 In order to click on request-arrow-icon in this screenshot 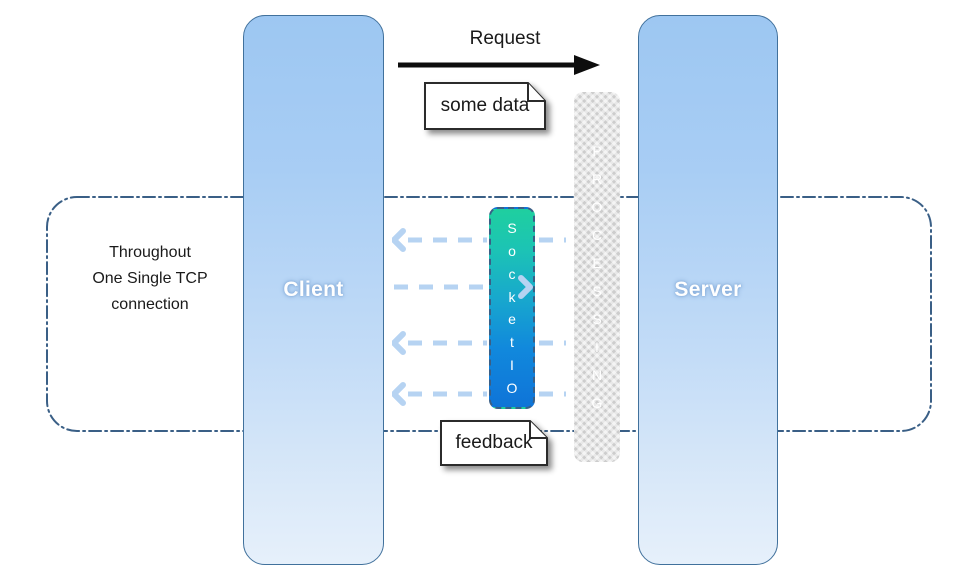, I will do `click(499, 65)`.